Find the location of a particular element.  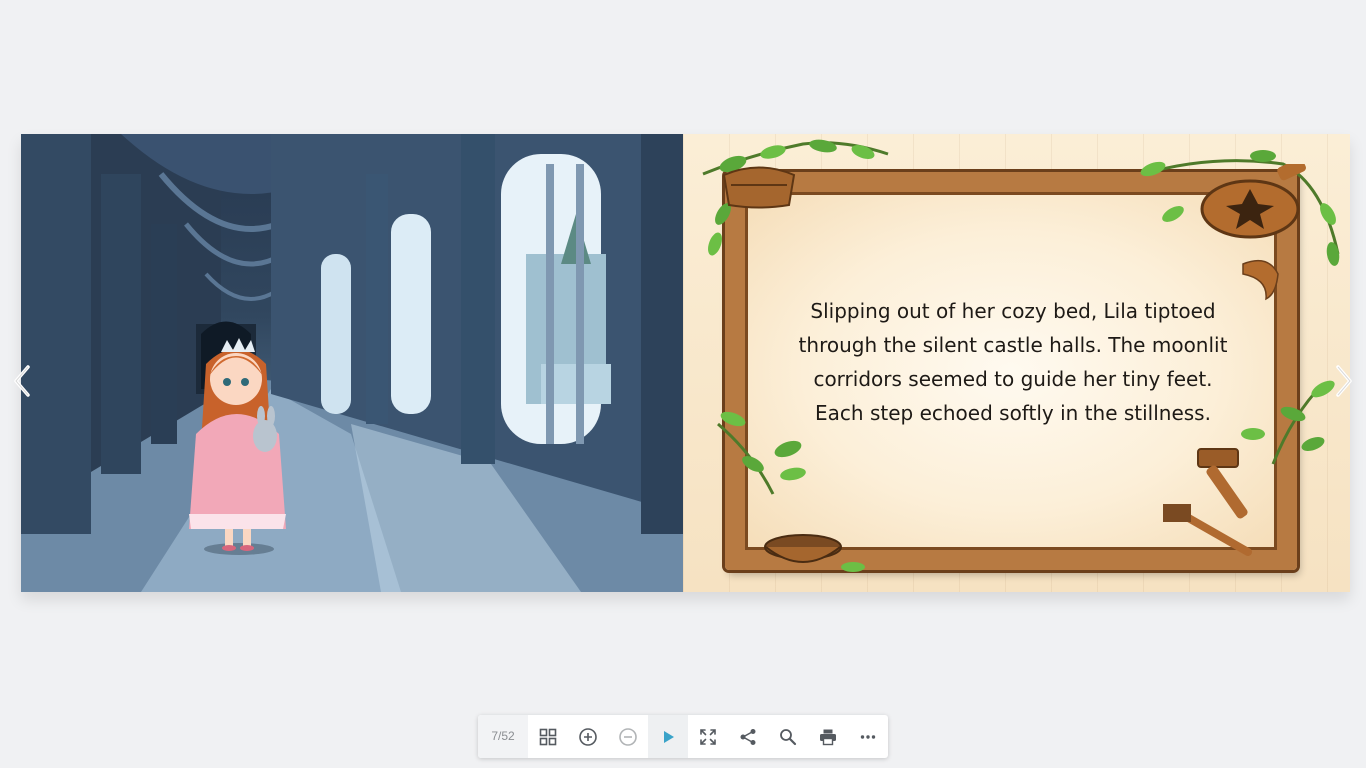

fullscreen-button is located at coordinates (708, 736).